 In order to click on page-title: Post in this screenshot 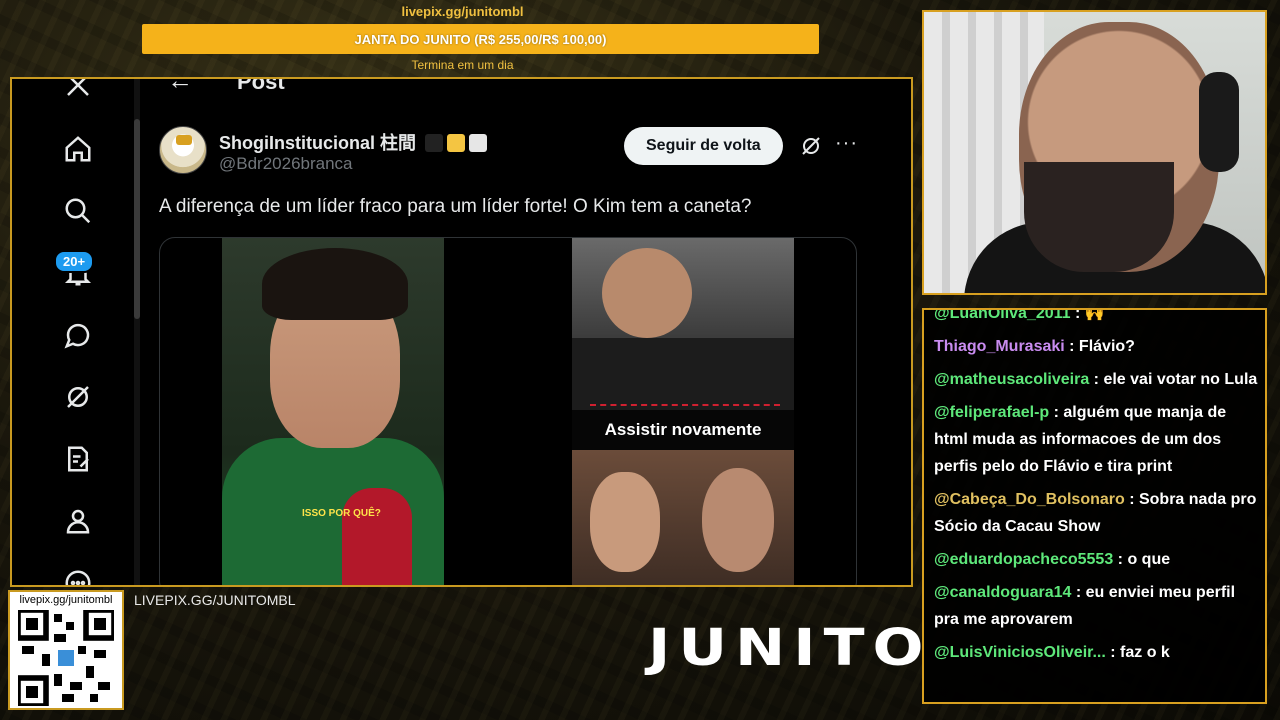, I will do `click(261, 85)`.